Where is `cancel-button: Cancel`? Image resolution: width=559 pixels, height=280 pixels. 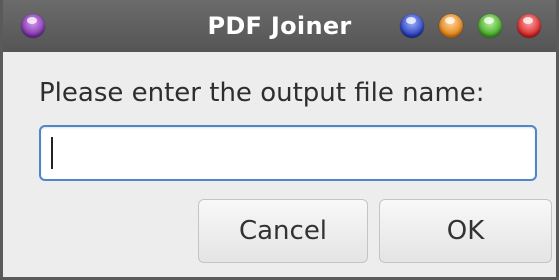 cancel-button: Cancel is located at coordinates (283, 231).